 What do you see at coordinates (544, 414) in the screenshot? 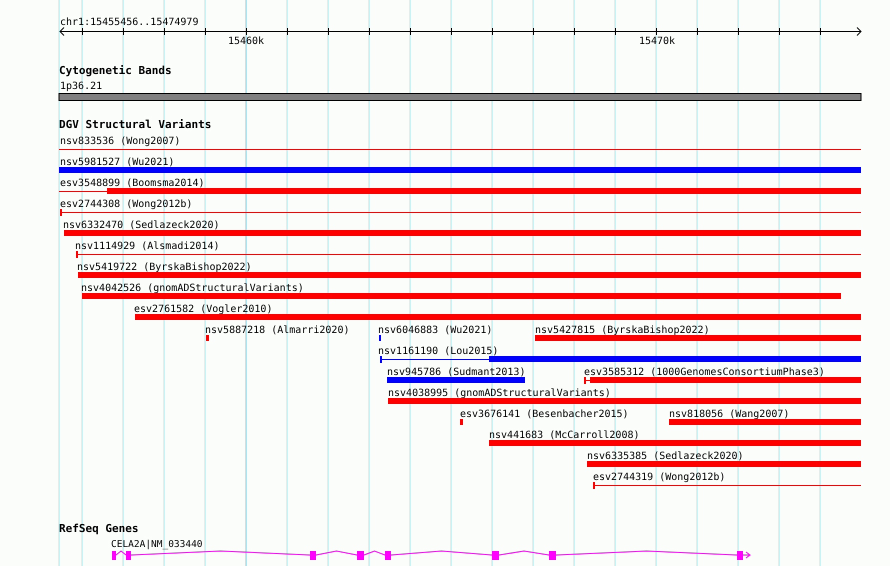
I see `variant-label: esv3676141 (Besenbacher2015)` at bounding box center [544, 414].